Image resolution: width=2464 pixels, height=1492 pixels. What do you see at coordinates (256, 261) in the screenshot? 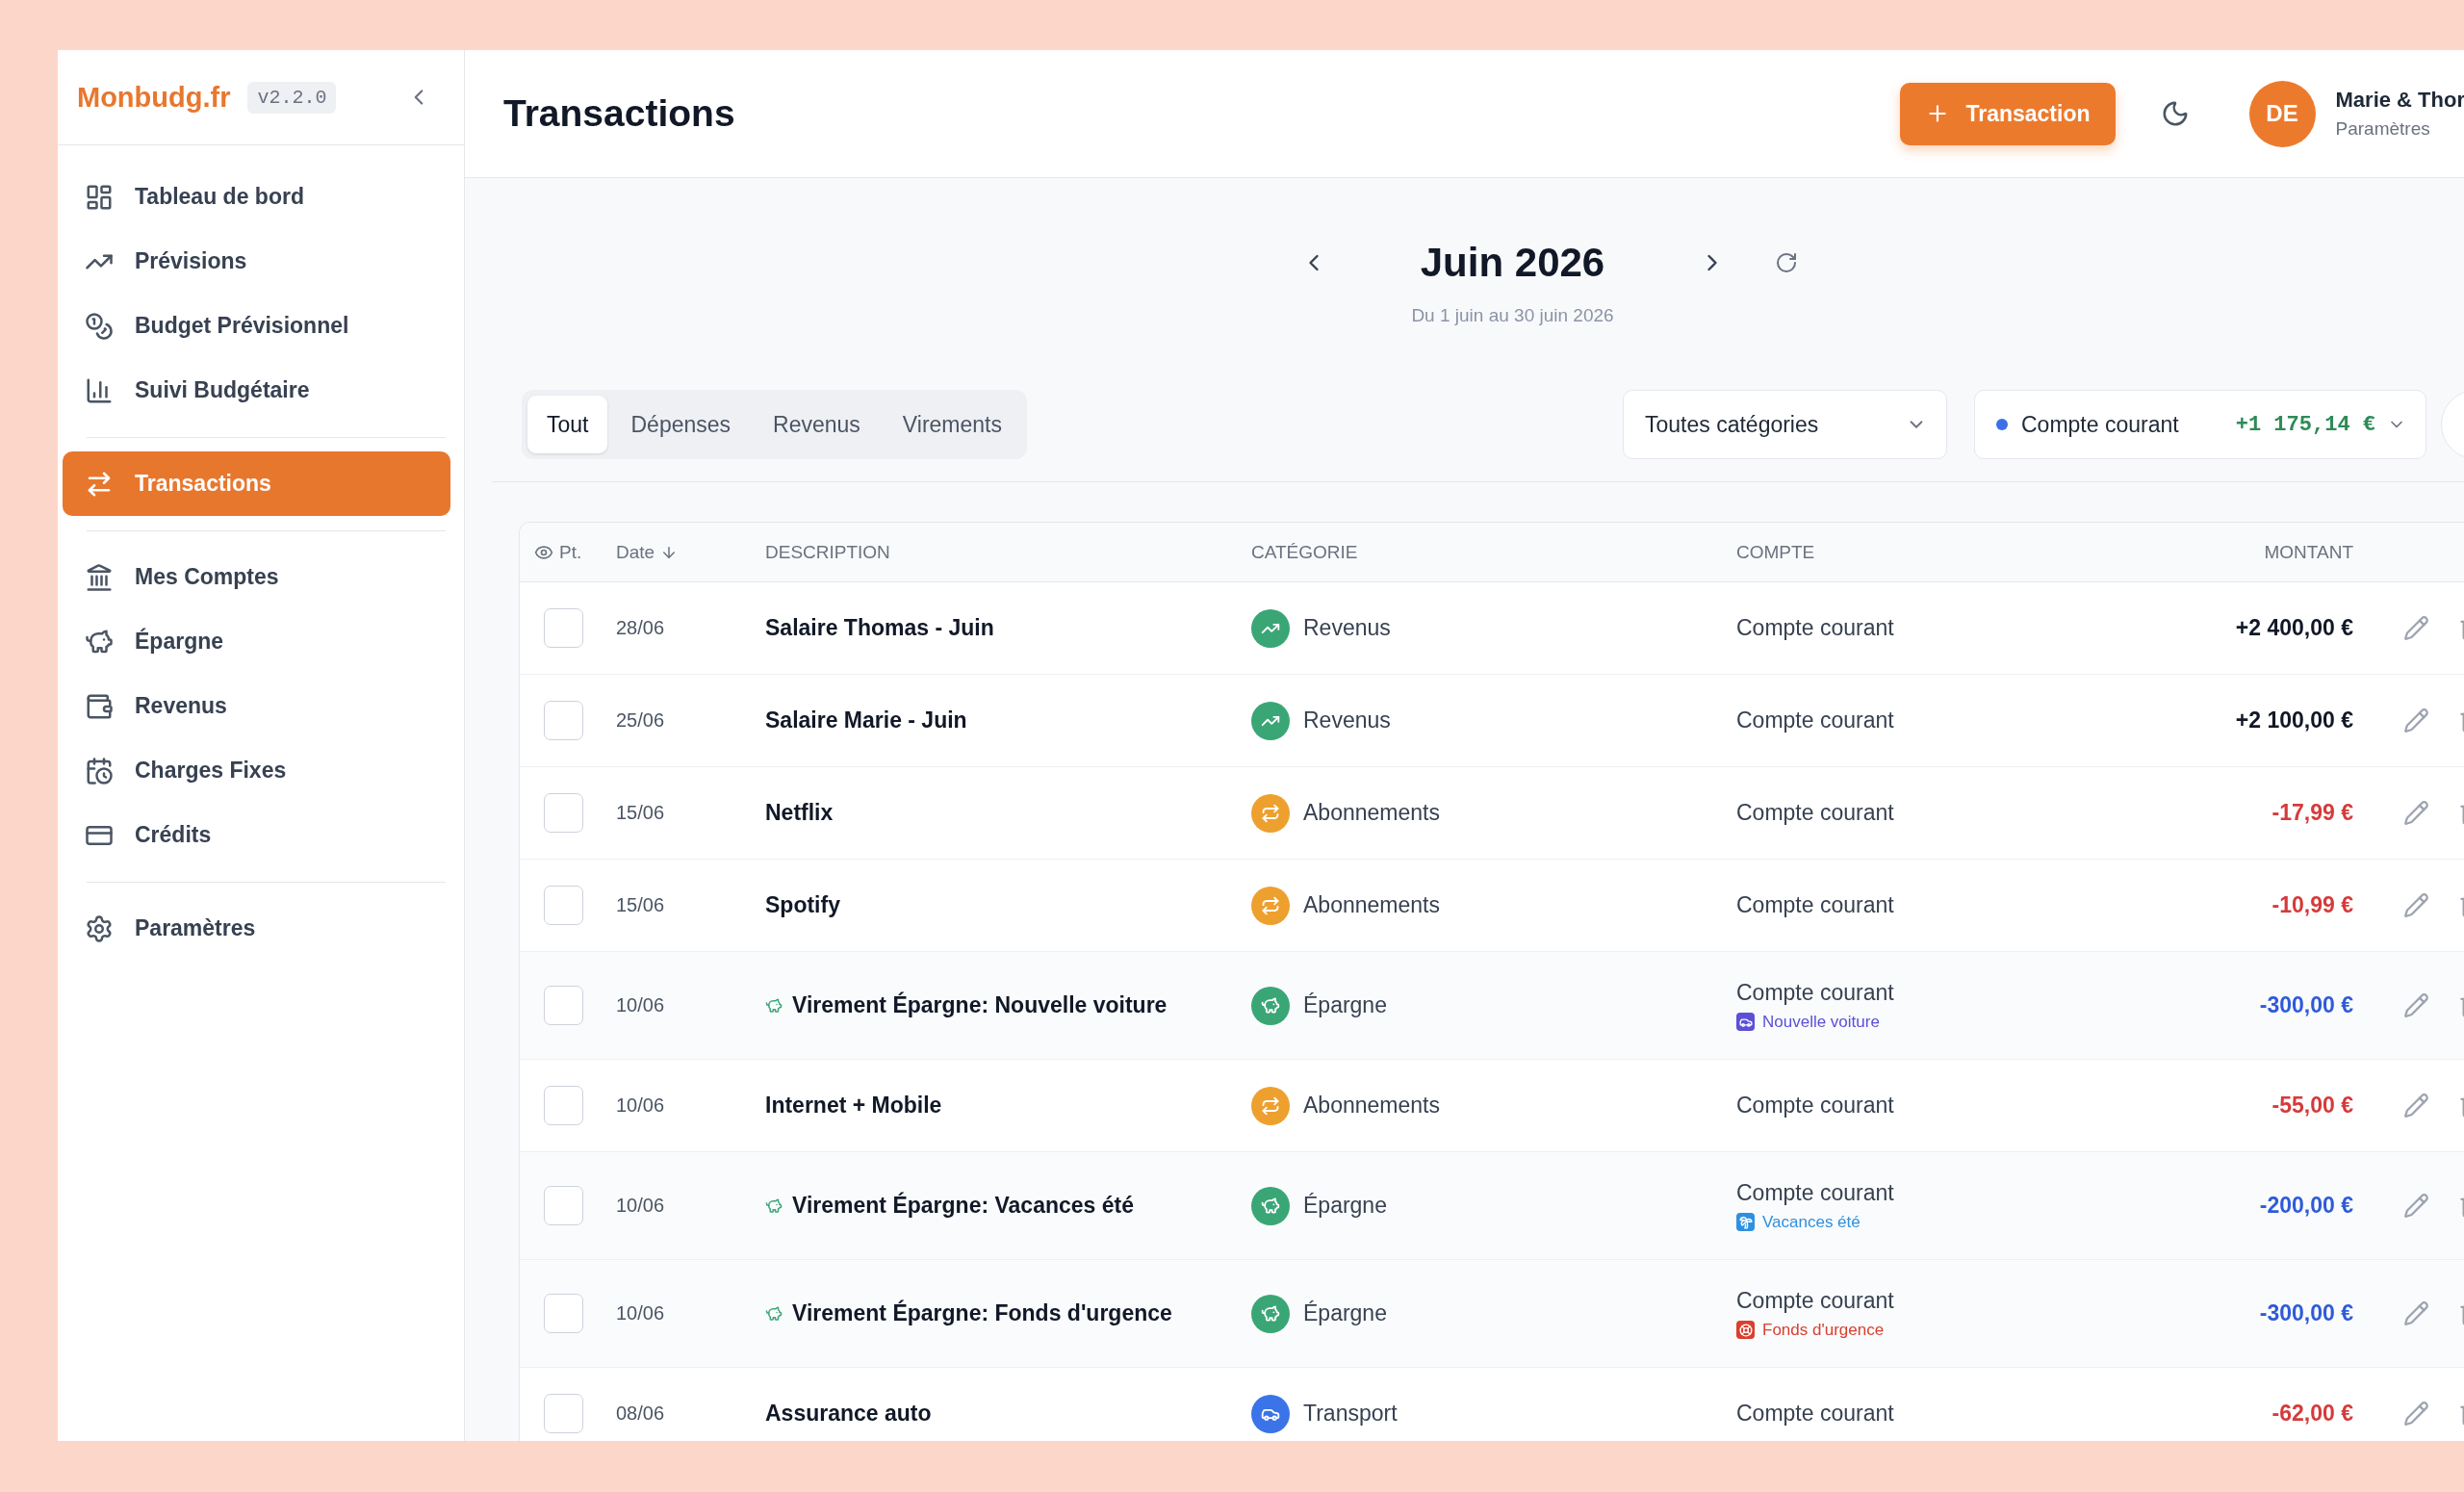
I see `nav-item: Prévisions` at bounding box center [256, 261].